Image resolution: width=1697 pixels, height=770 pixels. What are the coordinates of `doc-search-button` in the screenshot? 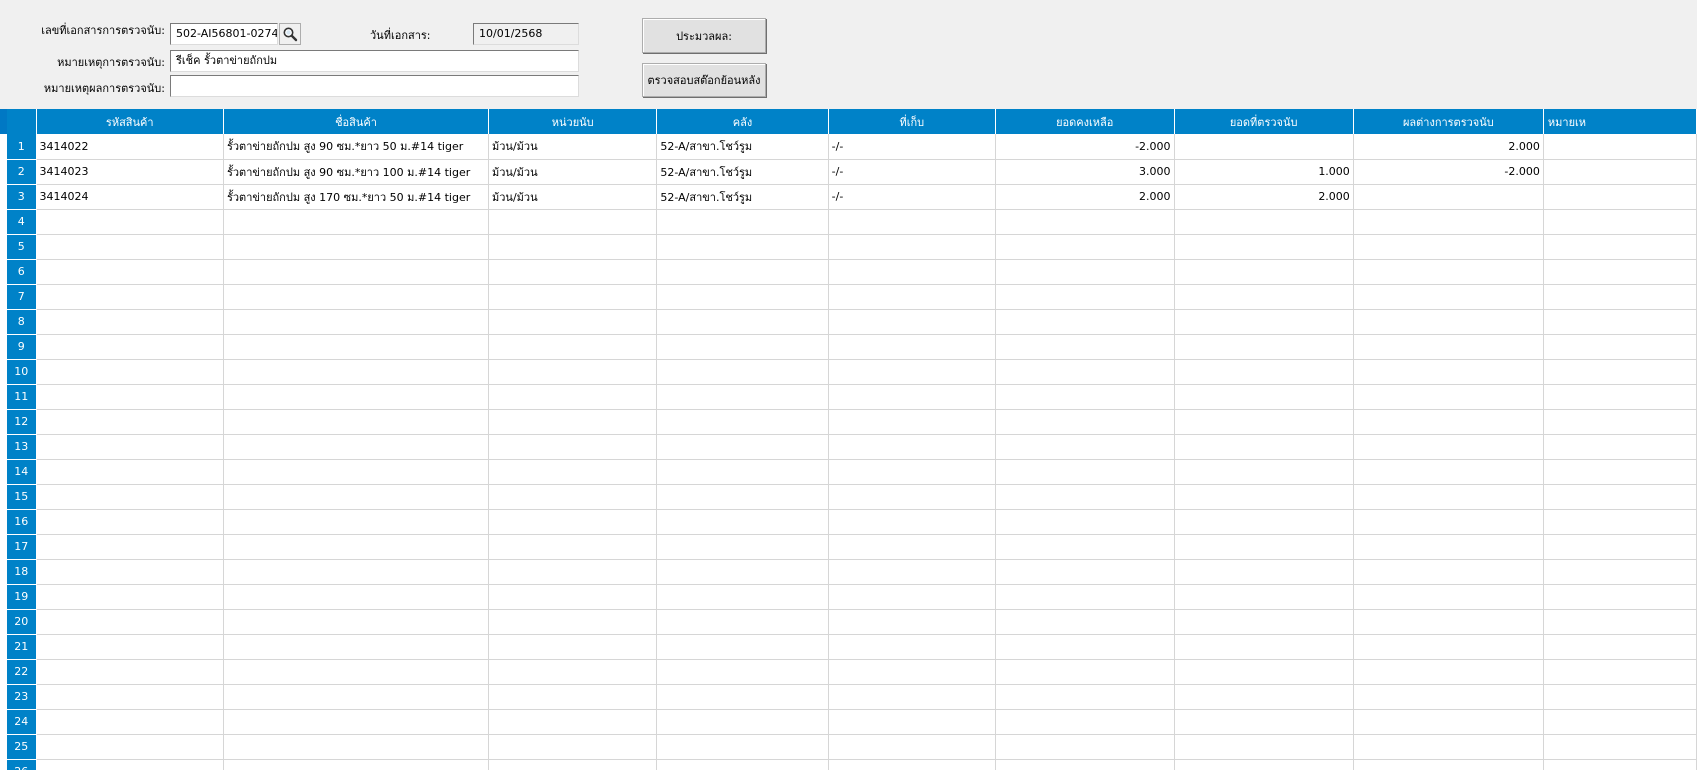 It's located at (290, 34).